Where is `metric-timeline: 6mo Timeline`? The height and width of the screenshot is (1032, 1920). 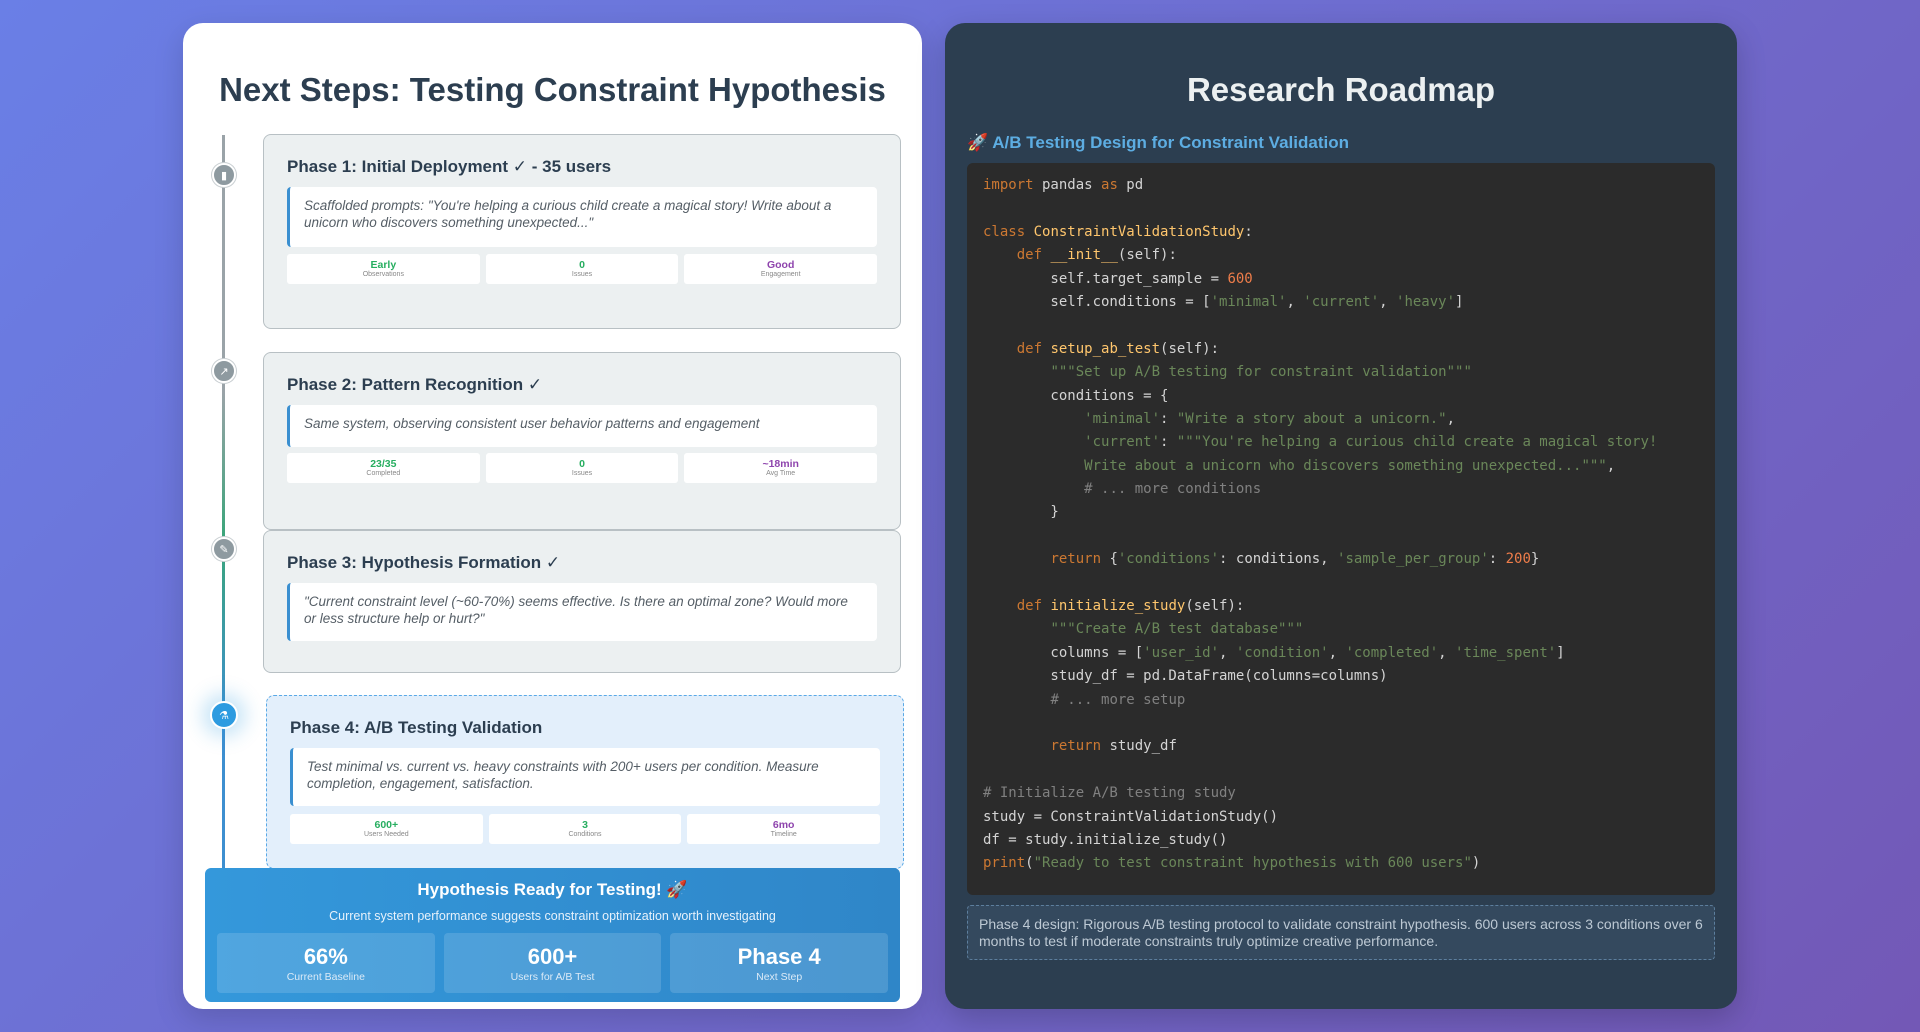
metric-timeline: 6mo Timeline is located at coordinates (784, 829).